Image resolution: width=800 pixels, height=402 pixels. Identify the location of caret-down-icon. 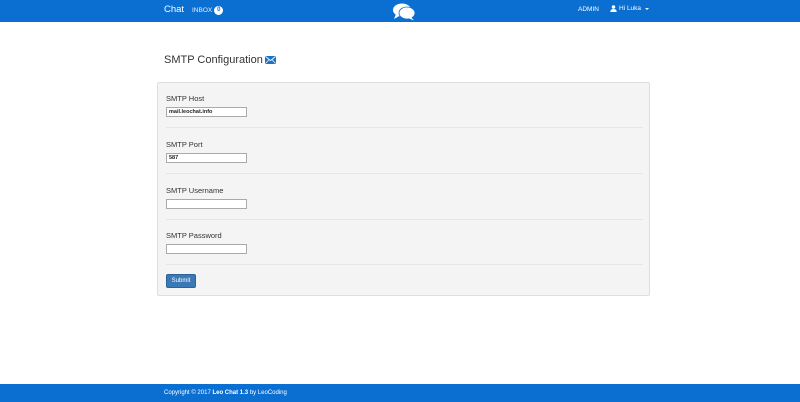
(647, 8).